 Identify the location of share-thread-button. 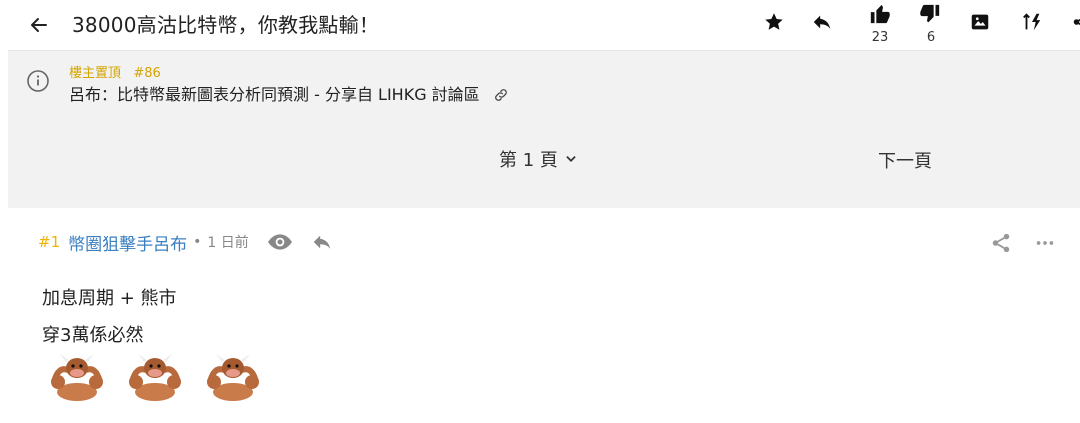
(1074, 22).